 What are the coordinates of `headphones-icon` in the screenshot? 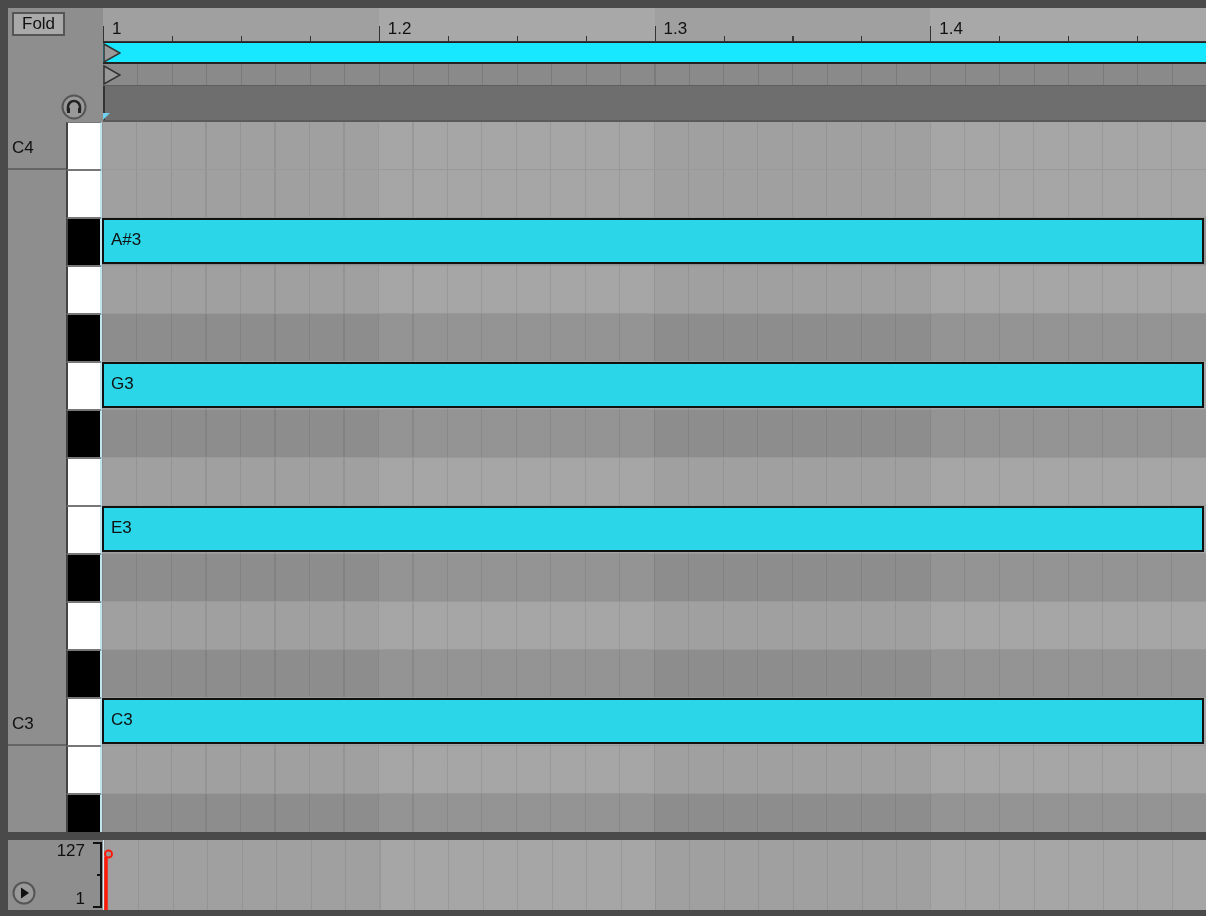 It's located at (74, 107).